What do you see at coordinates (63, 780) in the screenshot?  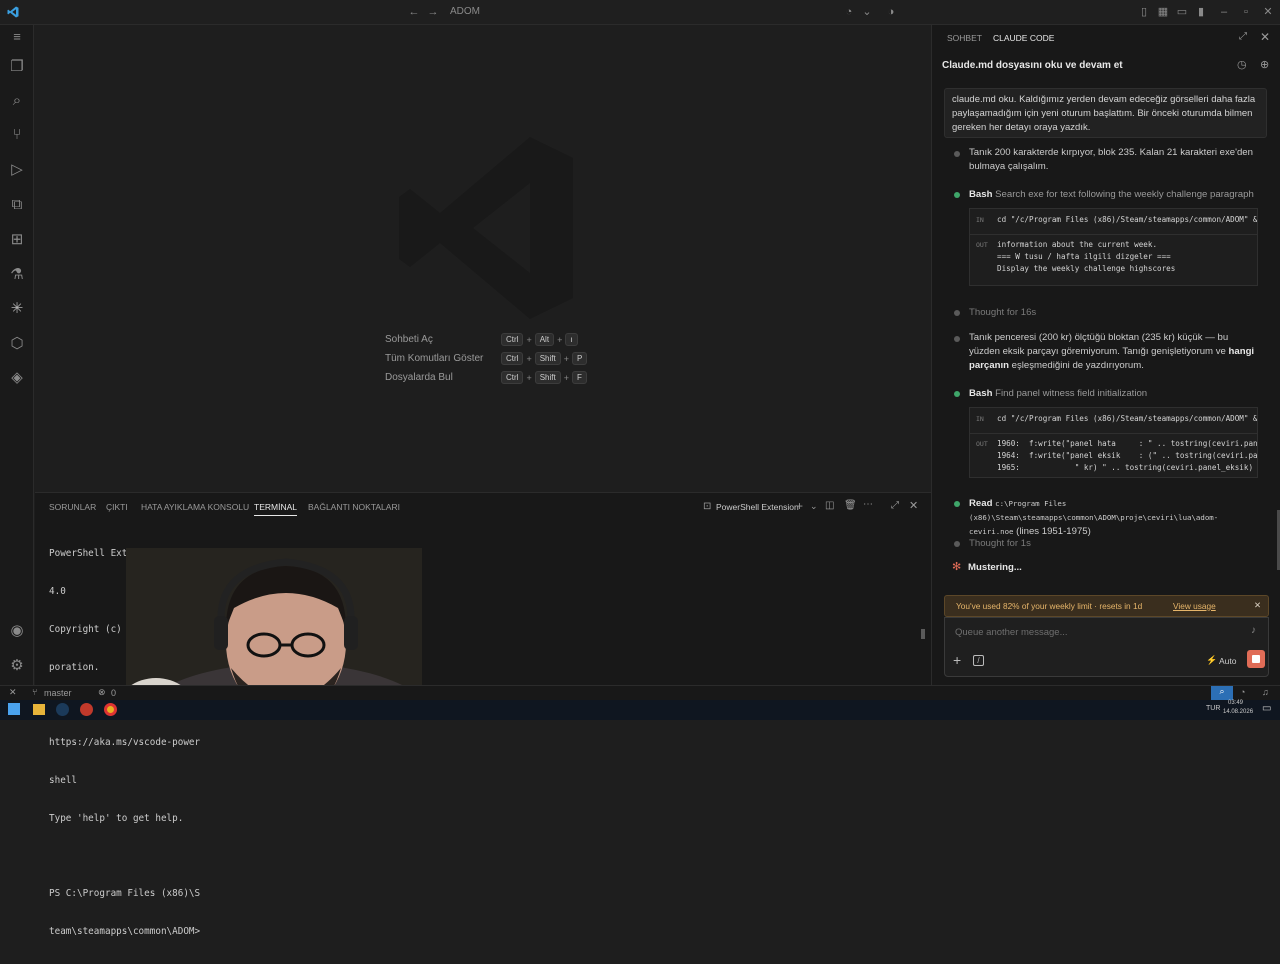 I see `terminal-line: shell` at bounding box center [63, 780].